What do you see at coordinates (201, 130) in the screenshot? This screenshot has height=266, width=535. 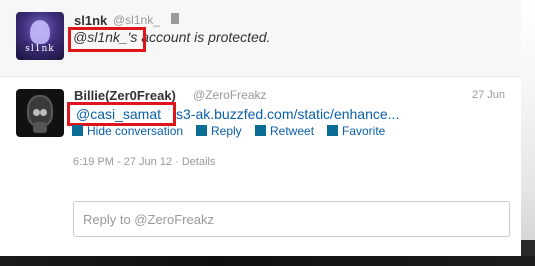 I see `reply-icon` at bounding box center [201, 130].